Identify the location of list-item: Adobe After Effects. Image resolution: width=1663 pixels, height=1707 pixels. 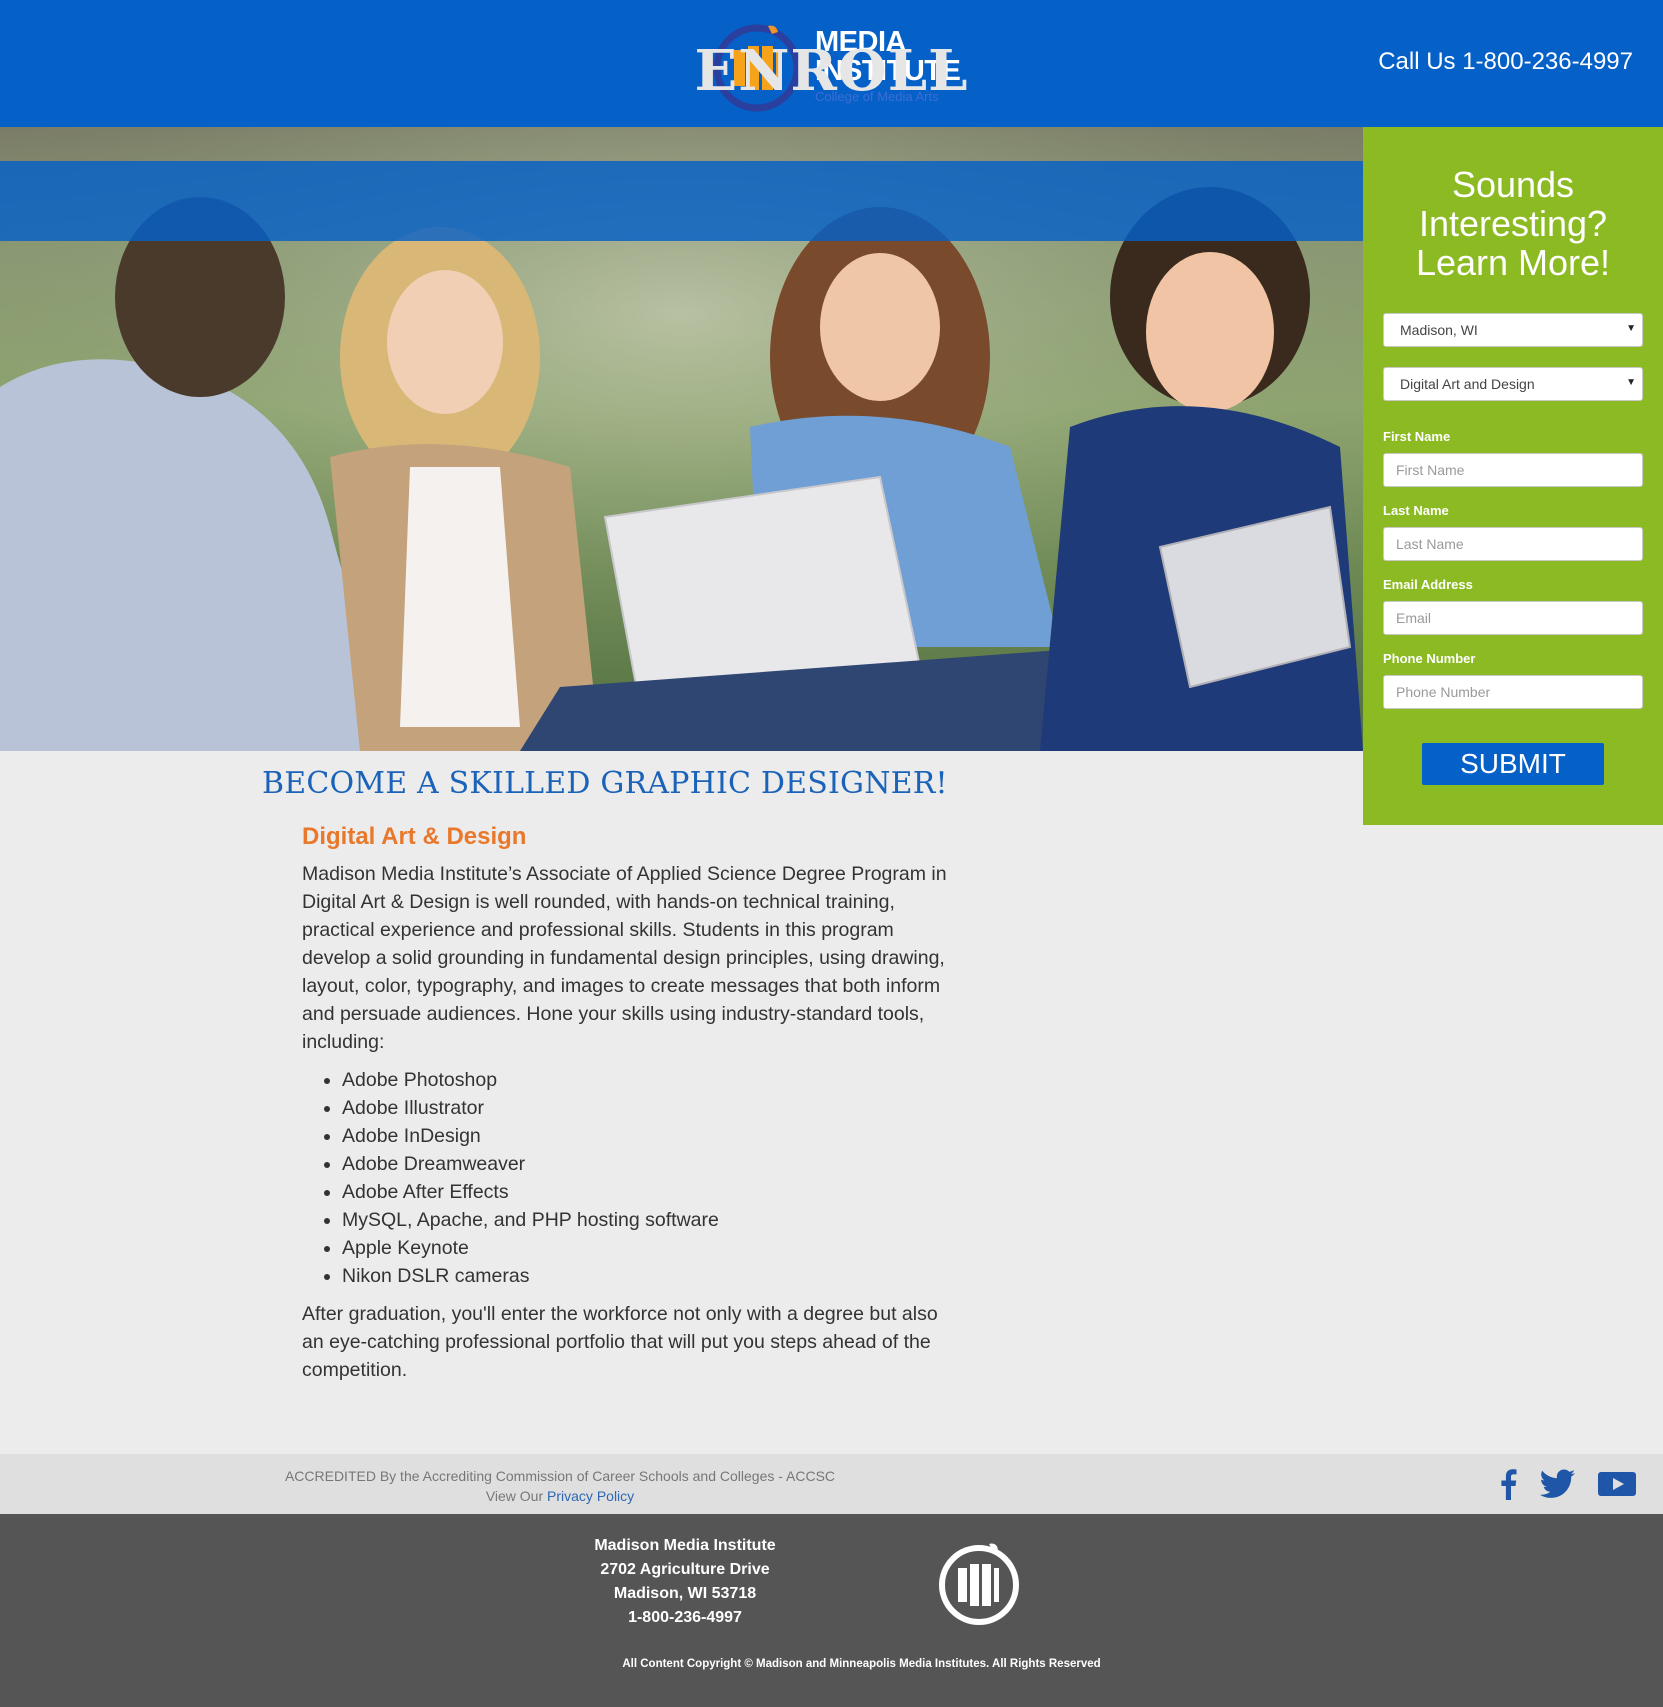
(530, 1192).